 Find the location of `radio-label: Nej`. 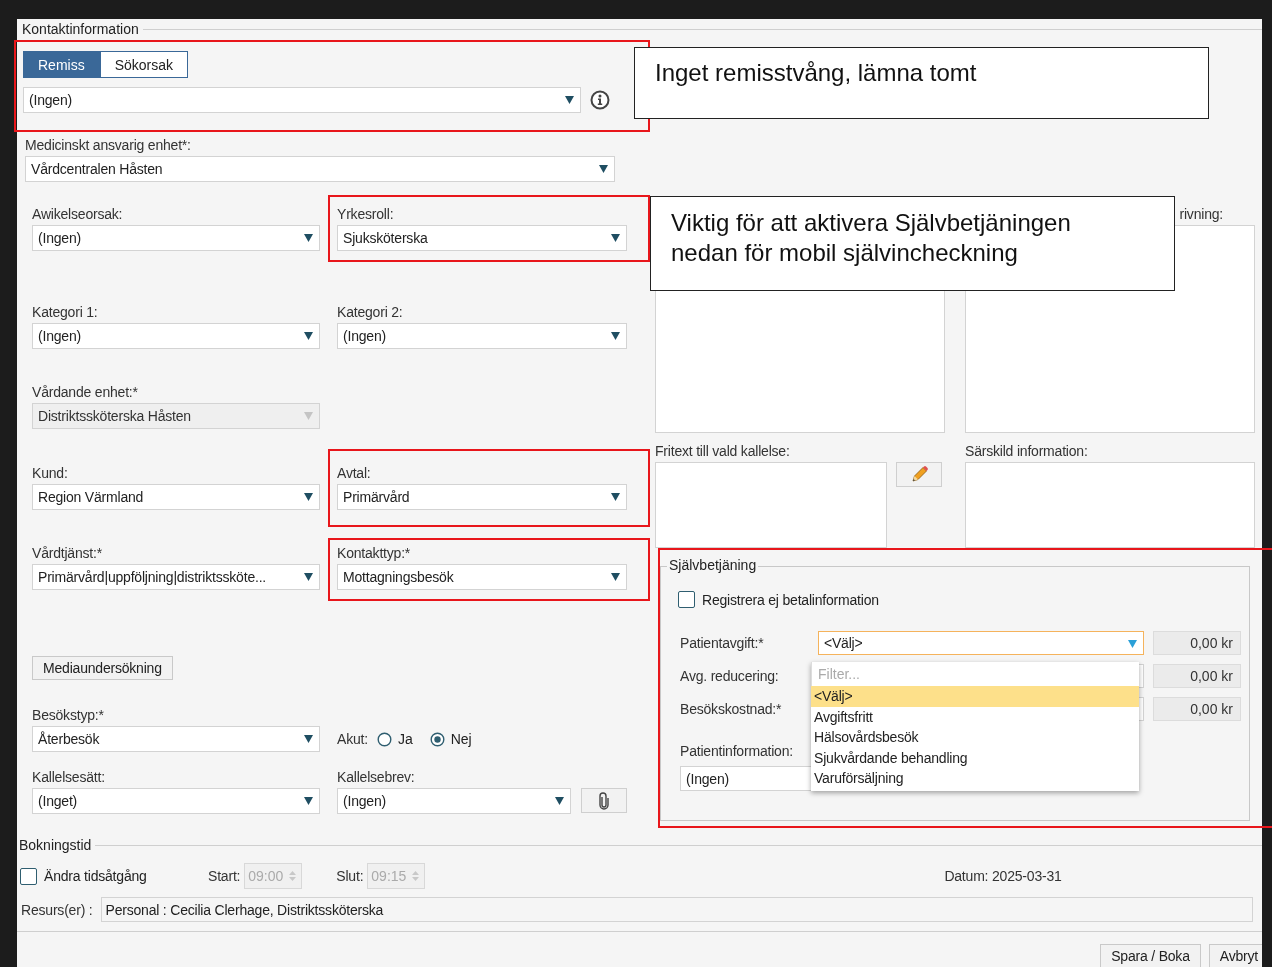

radio-label: Nej is located at coordinates (461, 739).